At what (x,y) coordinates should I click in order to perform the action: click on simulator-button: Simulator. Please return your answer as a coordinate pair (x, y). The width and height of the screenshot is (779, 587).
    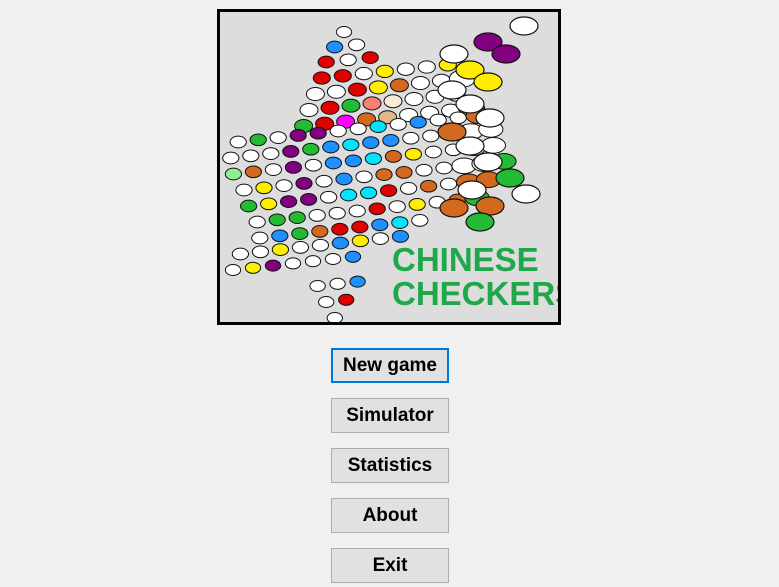
    Looking at the image, I should click on (390, 415).